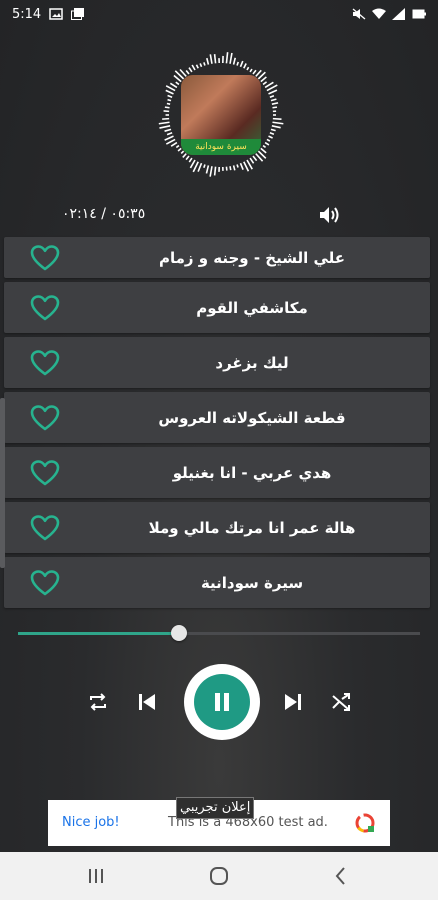 This screenshot has width=438, height=900. What do you see at coordinates (217, 582) in the screenshot?
I see `list-item: سيرة سودانية` at bounding box center [217, 582].